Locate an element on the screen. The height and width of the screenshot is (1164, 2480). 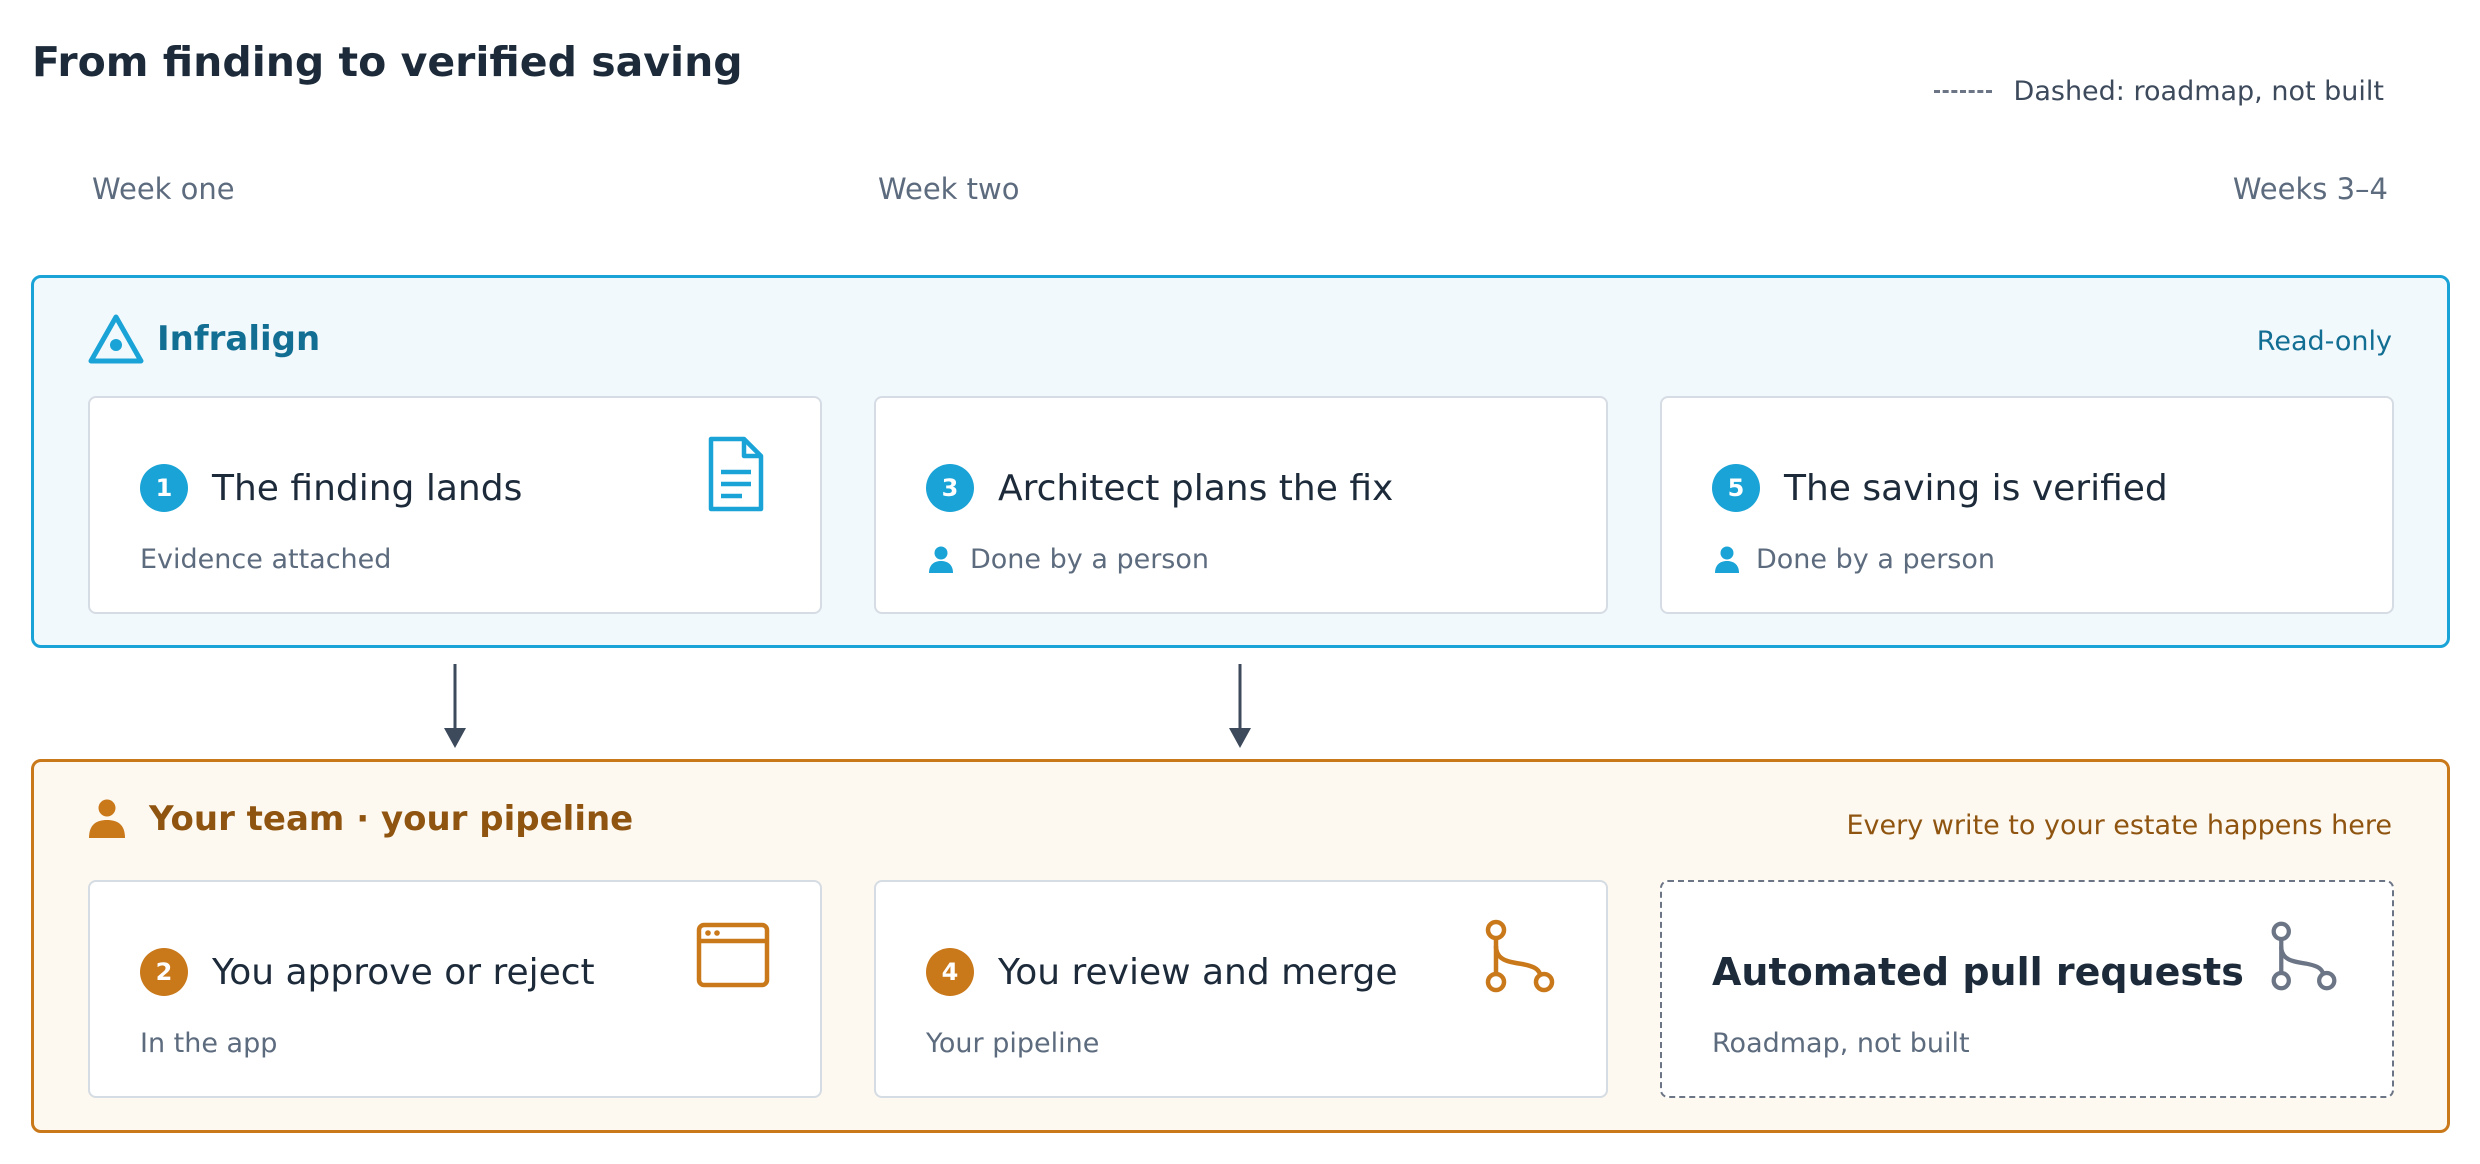
step-number-badge: 4 is located at coordinates (950, 972).